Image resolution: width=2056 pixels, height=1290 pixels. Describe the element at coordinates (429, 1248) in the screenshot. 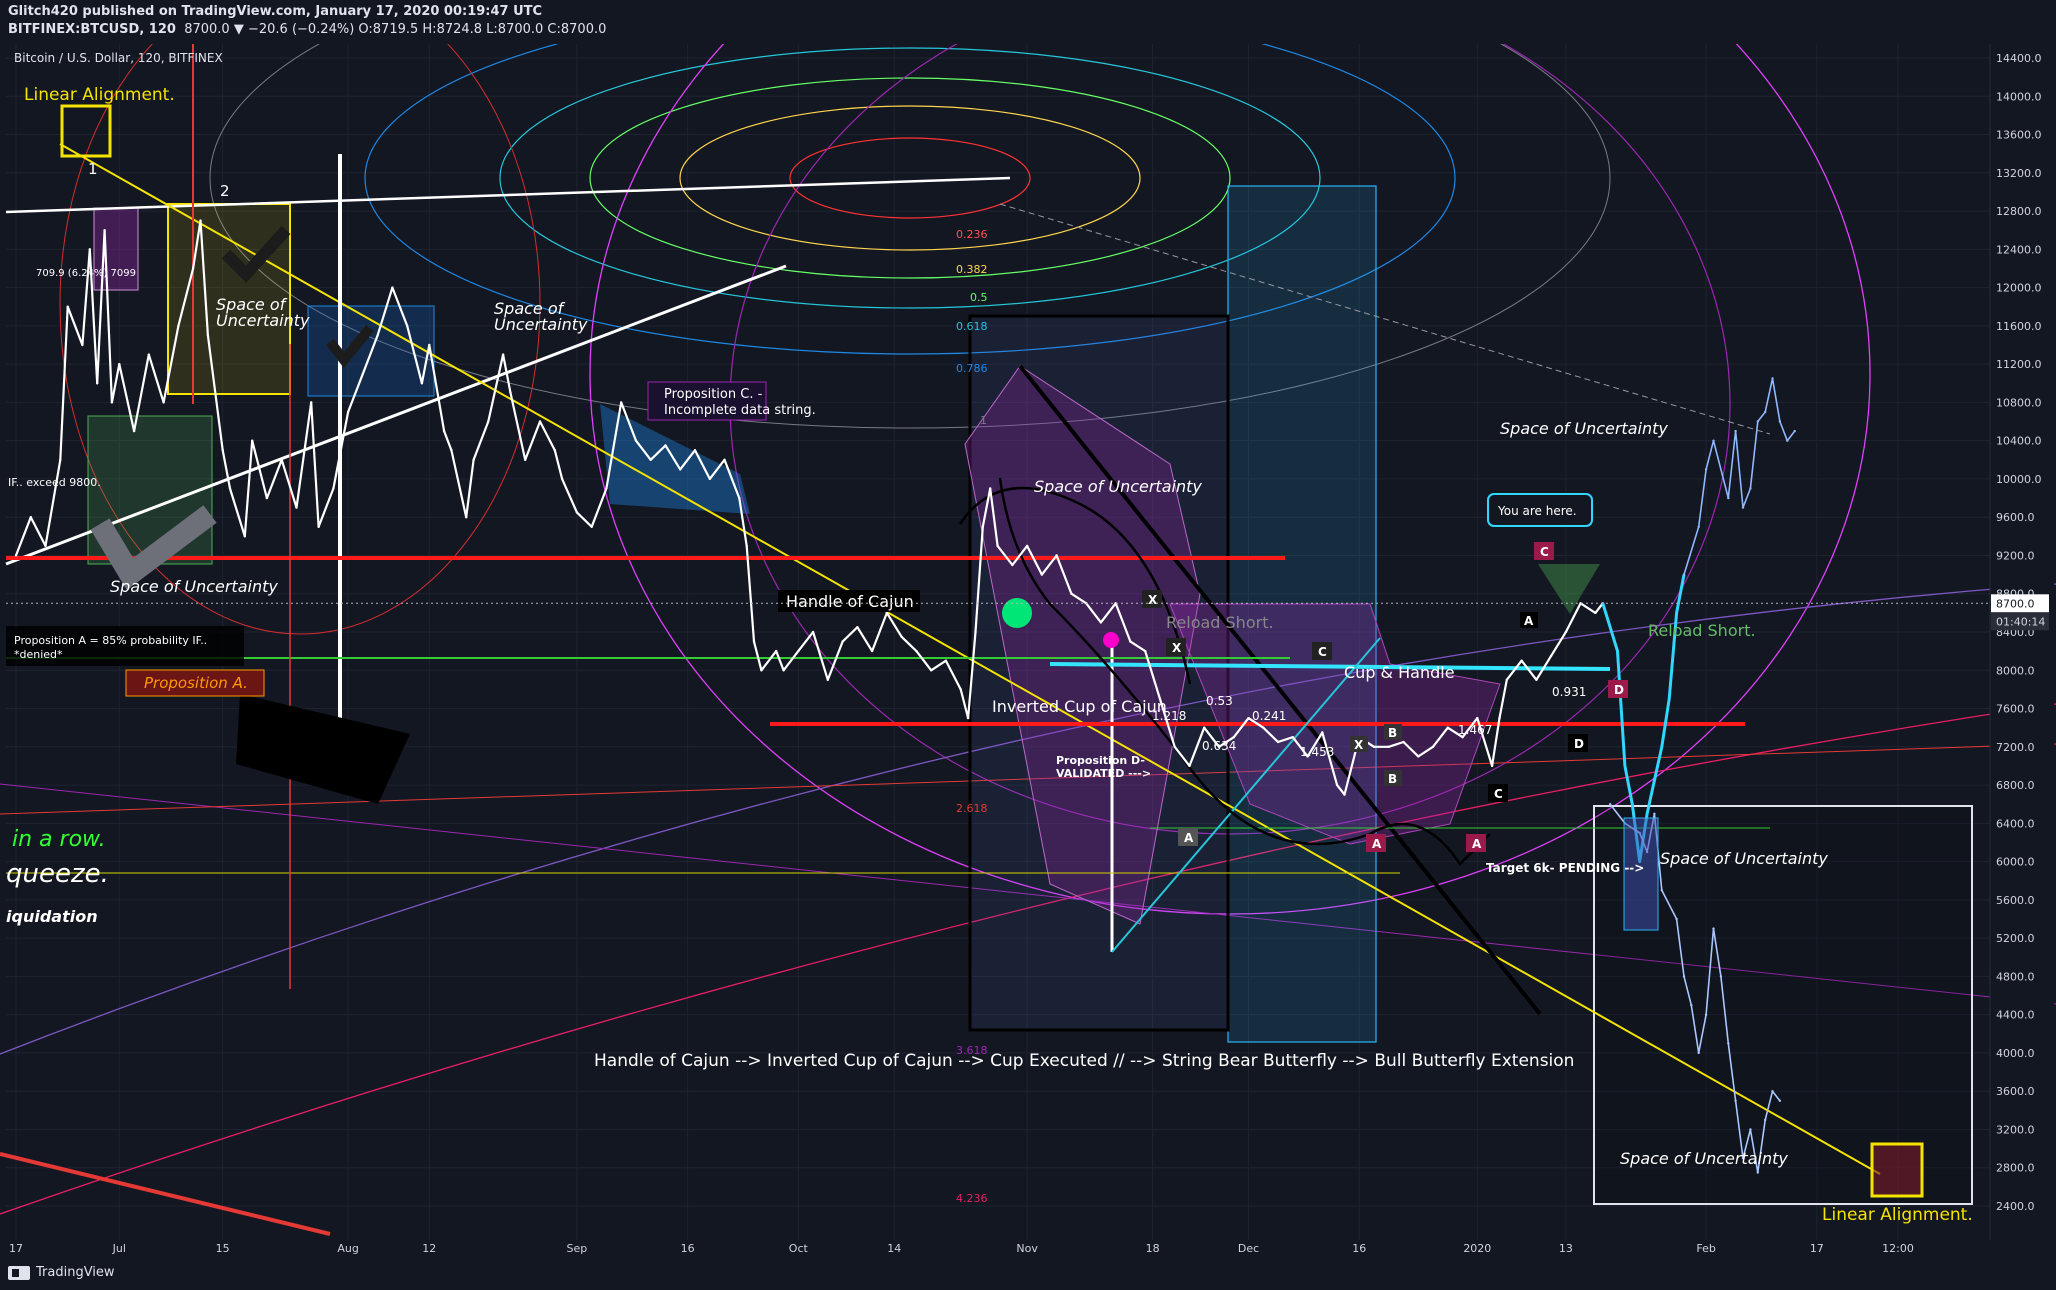

I see `x-tick-label: 12` at that location.